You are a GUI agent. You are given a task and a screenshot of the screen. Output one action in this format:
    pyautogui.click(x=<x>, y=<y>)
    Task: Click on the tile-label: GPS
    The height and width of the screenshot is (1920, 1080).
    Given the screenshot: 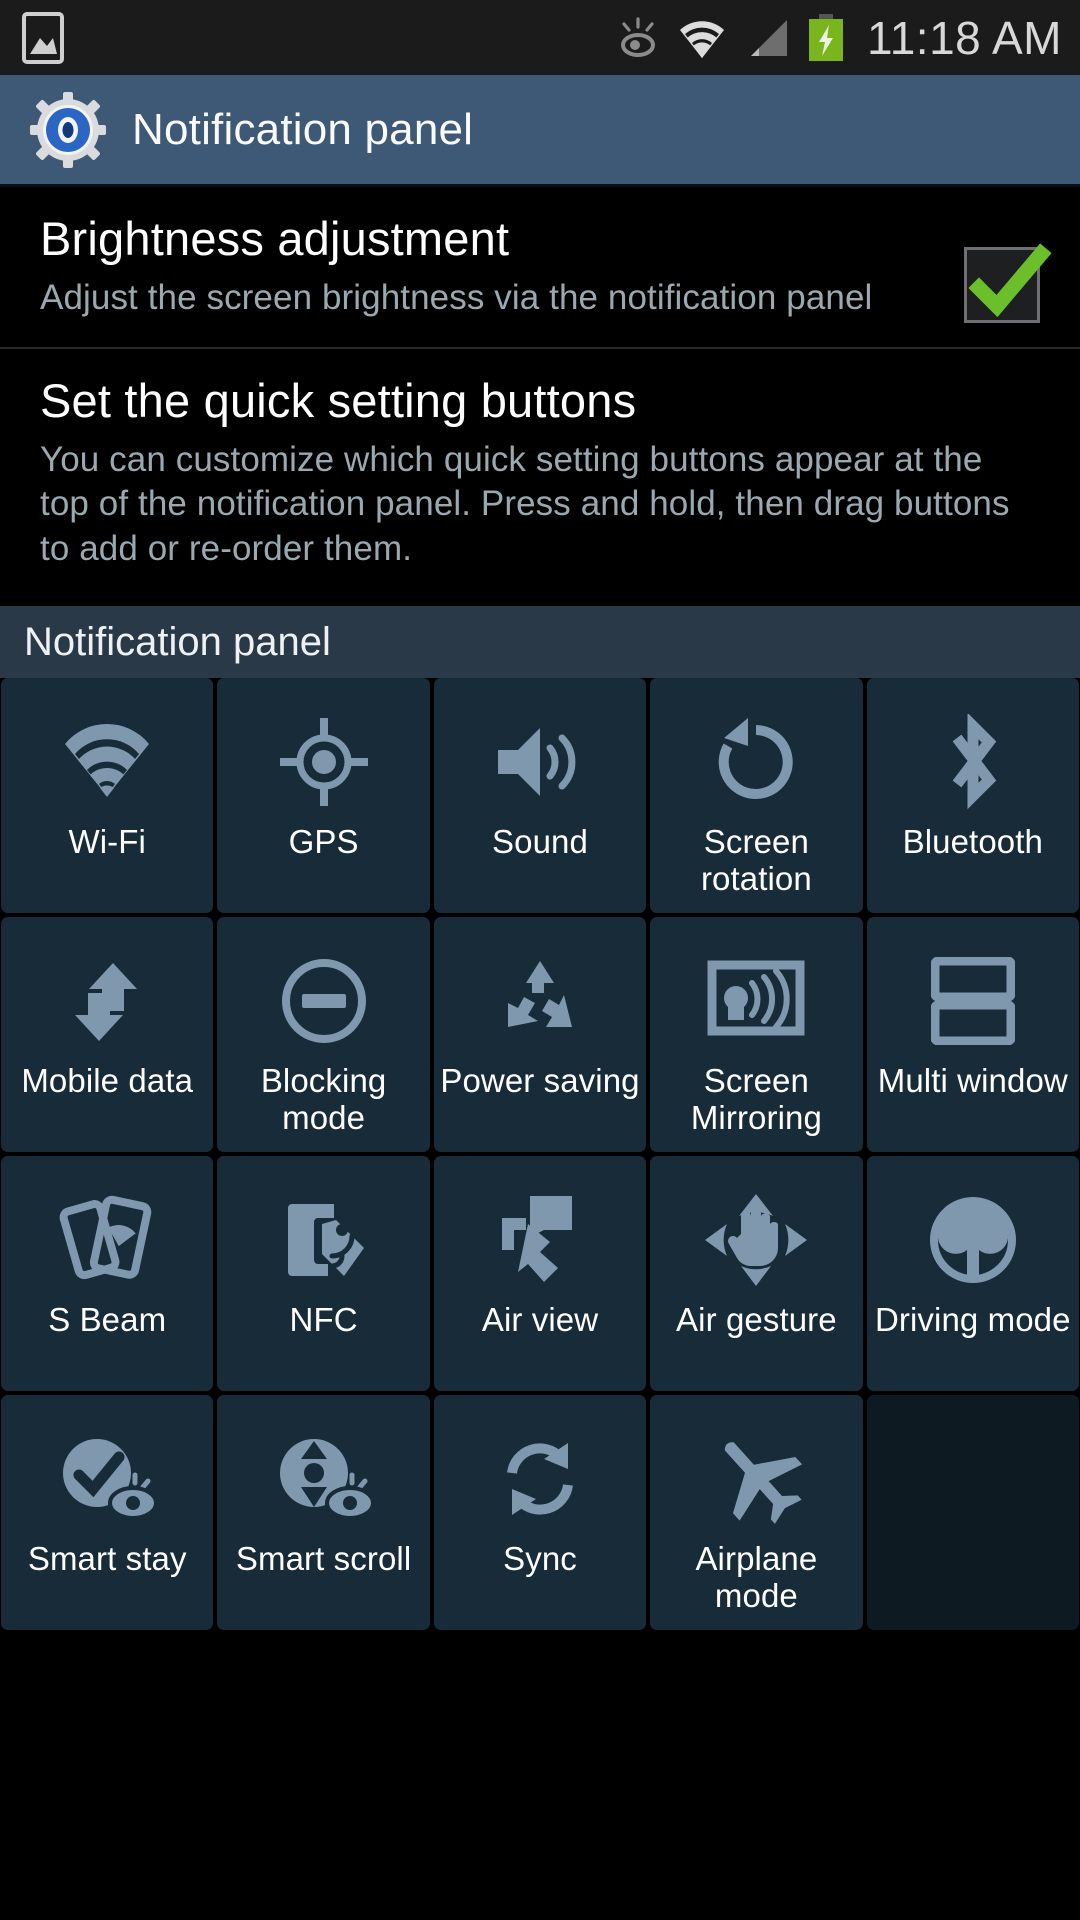 What is the action you would take?
    pyautogui.click(x=323, y=842)
    